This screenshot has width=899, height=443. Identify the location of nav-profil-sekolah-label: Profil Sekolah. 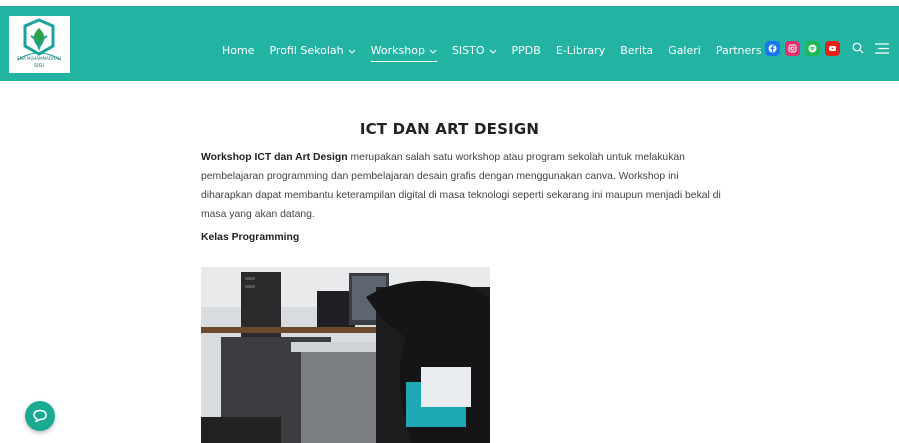
(306, 50).